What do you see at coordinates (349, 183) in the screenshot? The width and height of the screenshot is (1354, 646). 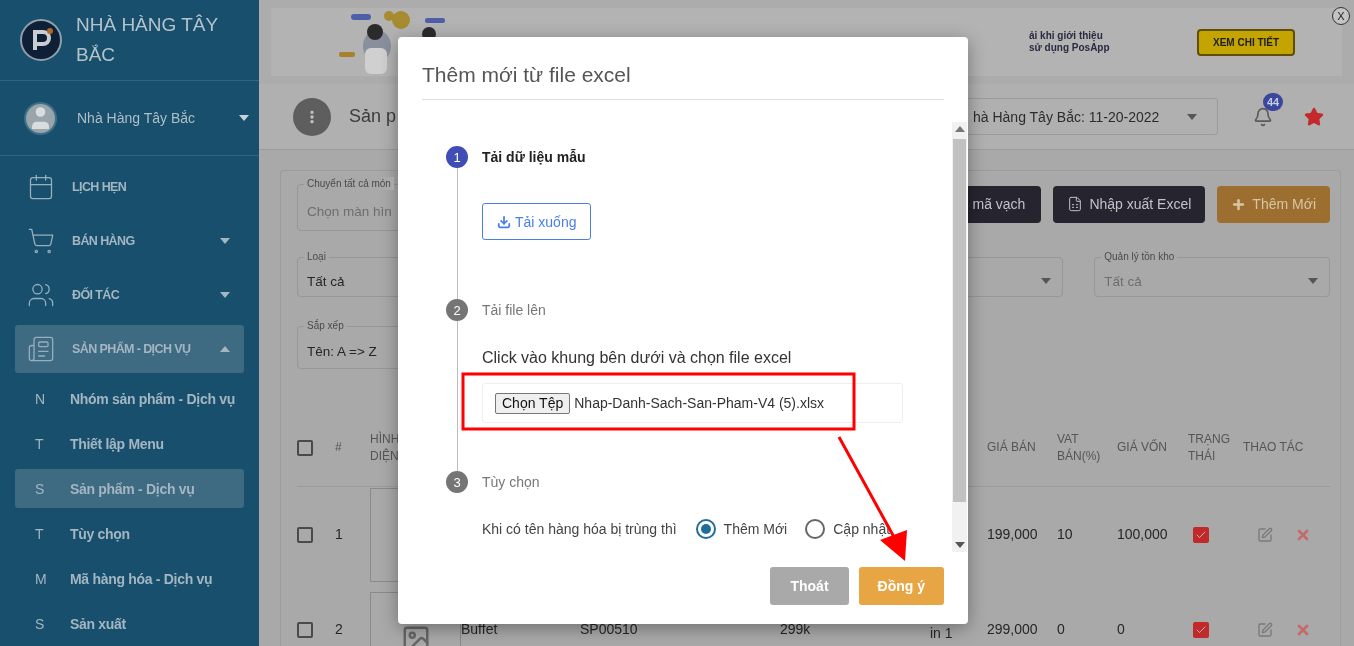 I see `field-label: Chuyển tất cả món` at bounding box center [349, 183].